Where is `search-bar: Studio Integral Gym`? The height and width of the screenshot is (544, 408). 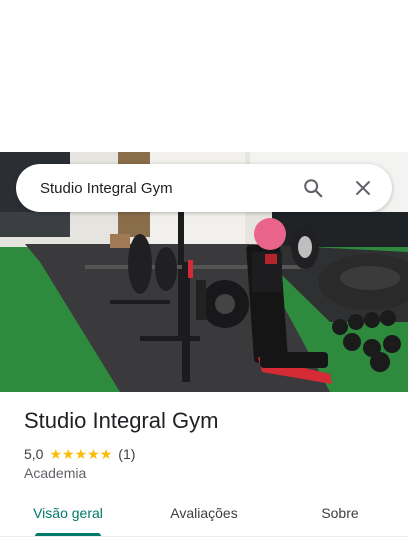
search-bar: Studio Integral Gym is located at coordinates (204, 188).